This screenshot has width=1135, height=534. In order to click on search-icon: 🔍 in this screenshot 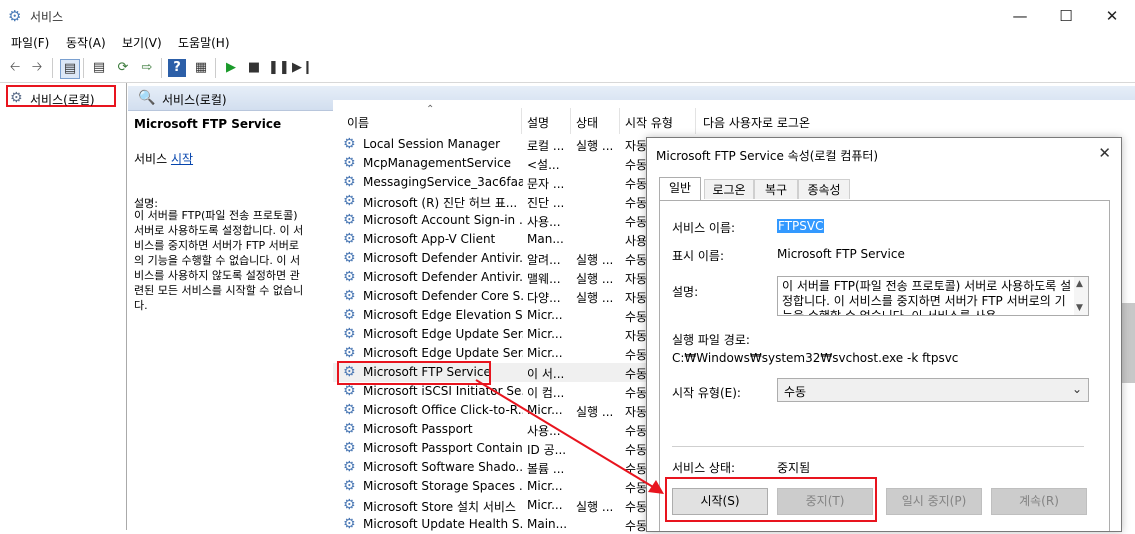, I will do `click(147, 98)`.